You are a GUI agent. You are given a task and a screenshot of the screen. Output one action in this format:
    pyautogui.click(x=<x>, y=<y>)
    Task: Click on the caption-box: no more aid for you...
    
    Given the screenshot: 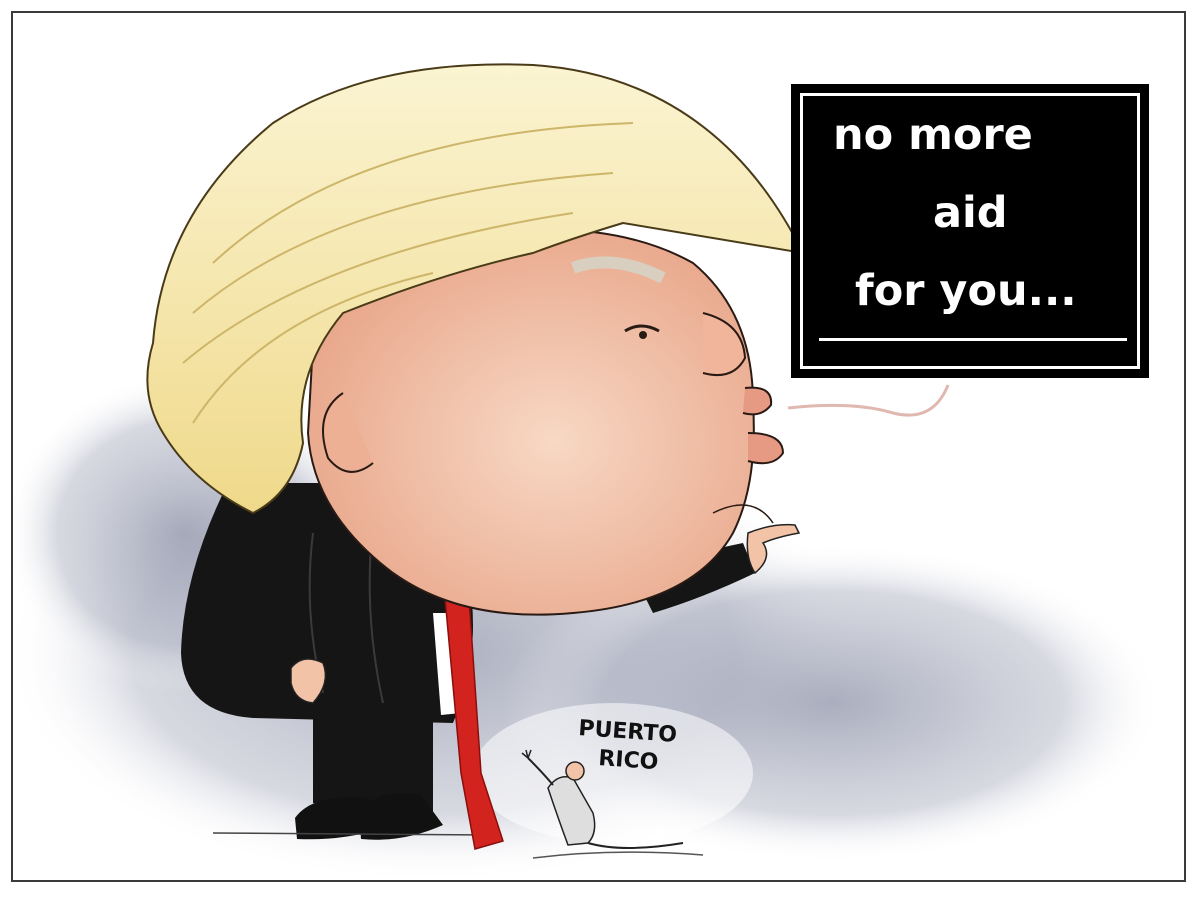 What is the action you would take?
    pyautogui.click(x=970, y=231)
    